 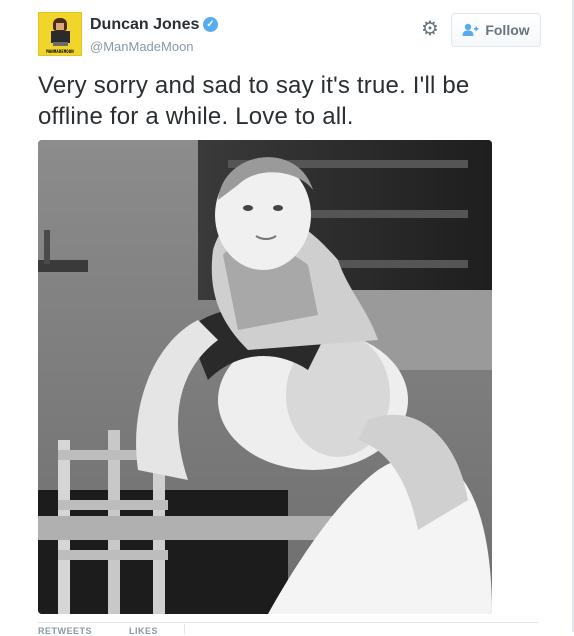 What do you see at coordinates (60, 44) in the screenshot?
I see `avatar-figure-legs` at bounding box center [60, 44].